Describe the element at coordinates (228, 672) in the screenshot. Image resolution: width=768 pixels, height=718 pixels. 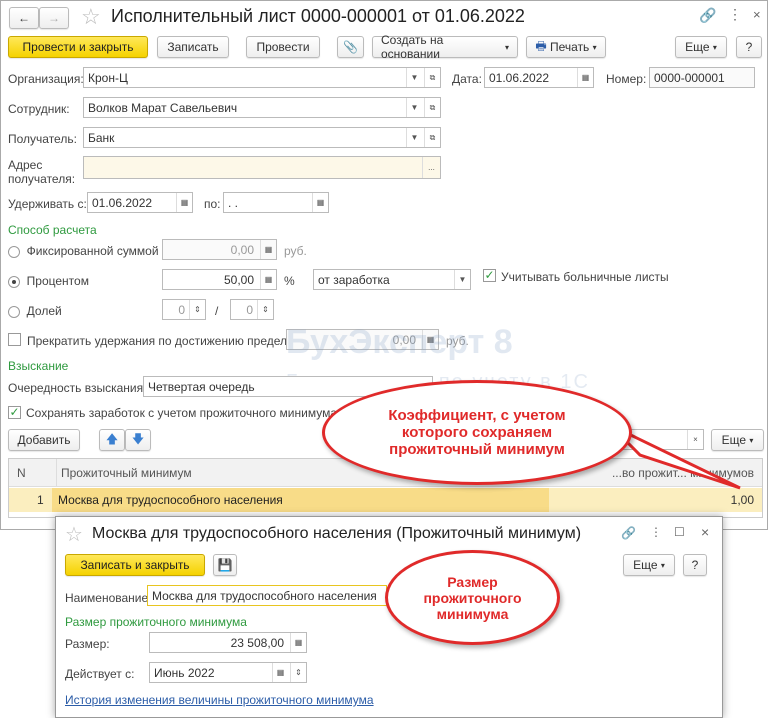
I see `valid-field: Июнь 2022 ▦ ⇕` at that location.